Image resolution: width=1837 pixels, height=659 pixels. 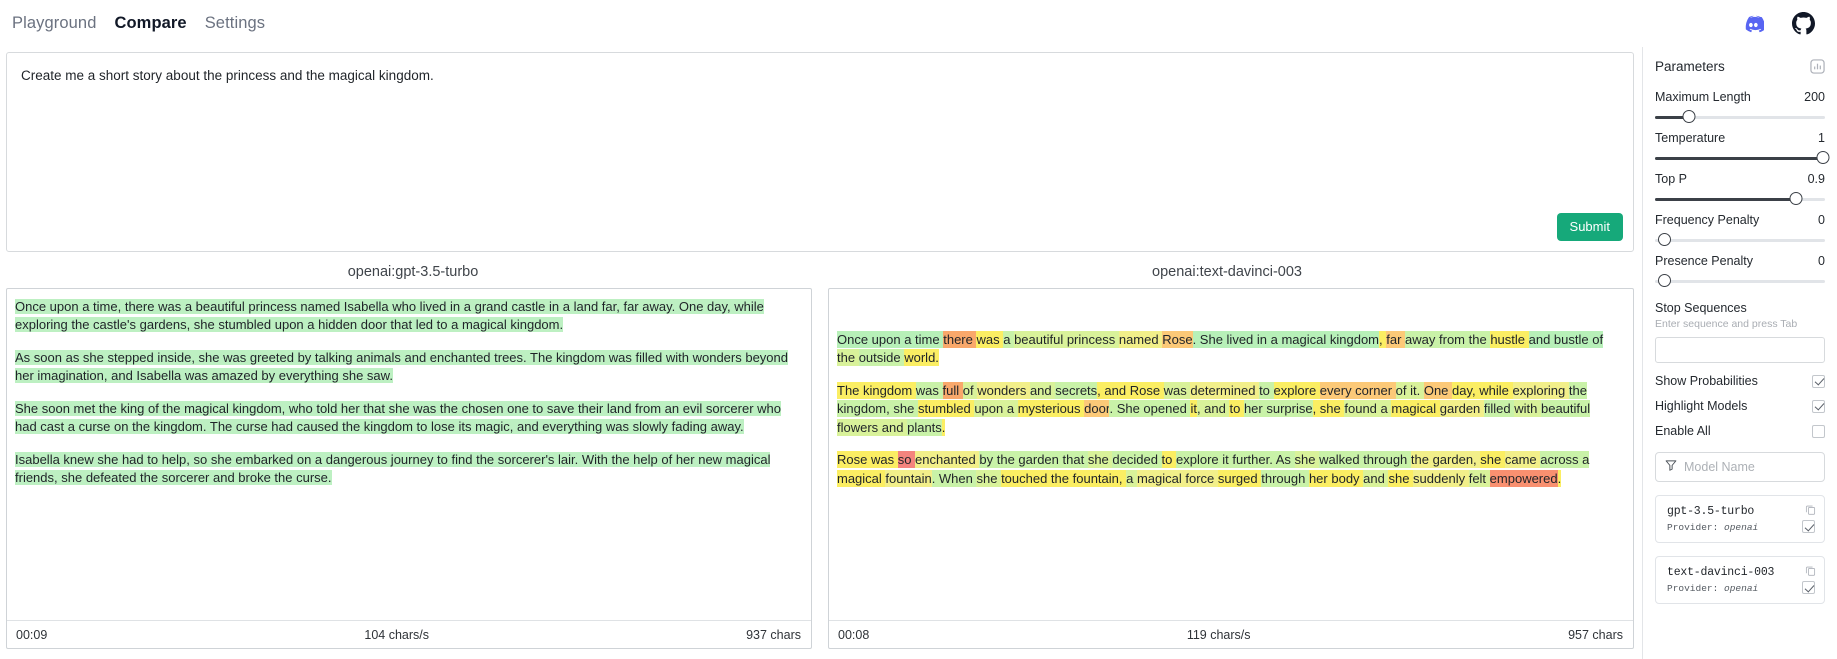 I want to click on output-footer-davinci: 00:08 119 chars/s 957 chars, so click(x=1231, y=634).